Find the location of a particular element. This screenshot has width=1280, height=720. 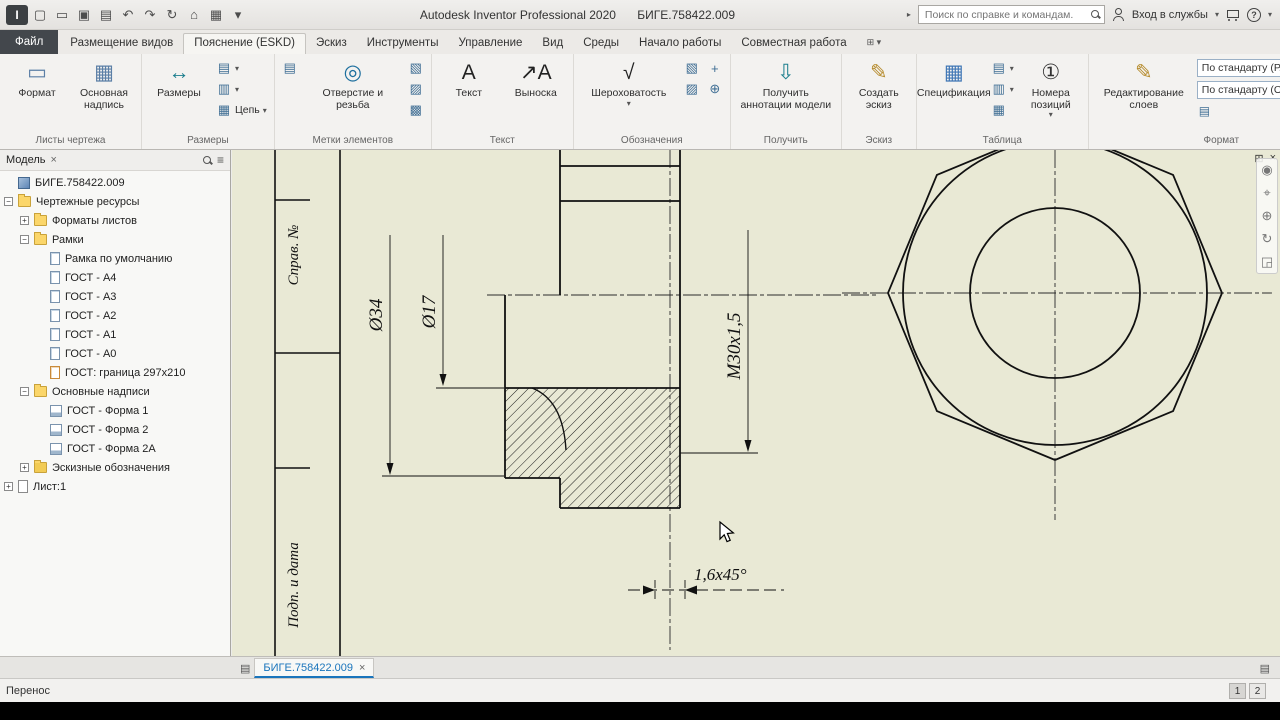

feature-frame-button: ⊕ is located at coordinates (715, 89).